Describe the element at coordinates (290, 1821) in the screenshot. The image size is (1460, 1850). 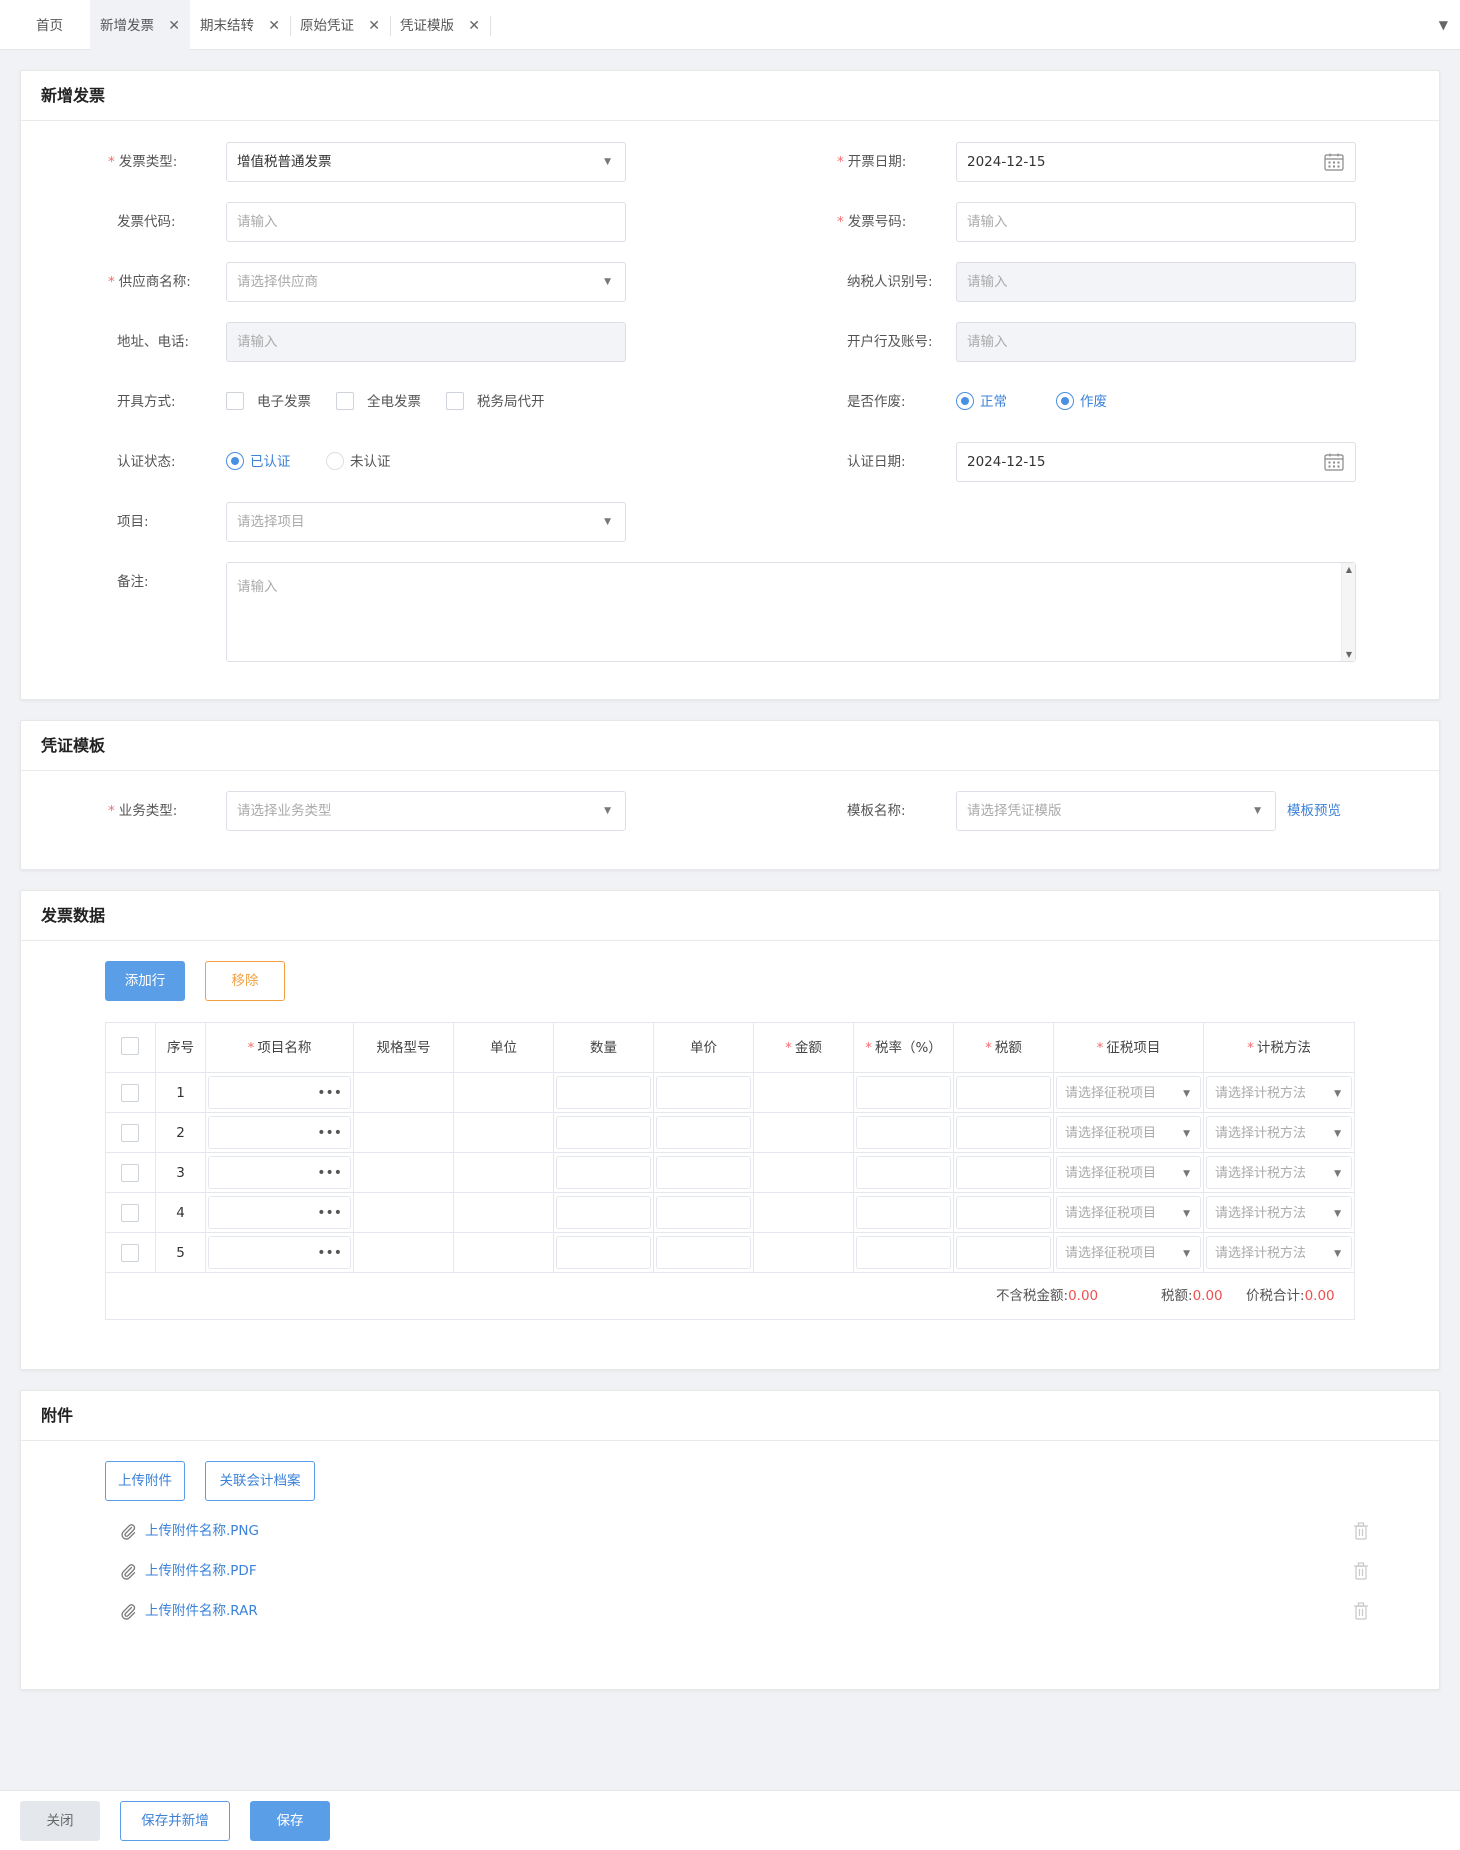
I see `save-button: 保存` at that location.